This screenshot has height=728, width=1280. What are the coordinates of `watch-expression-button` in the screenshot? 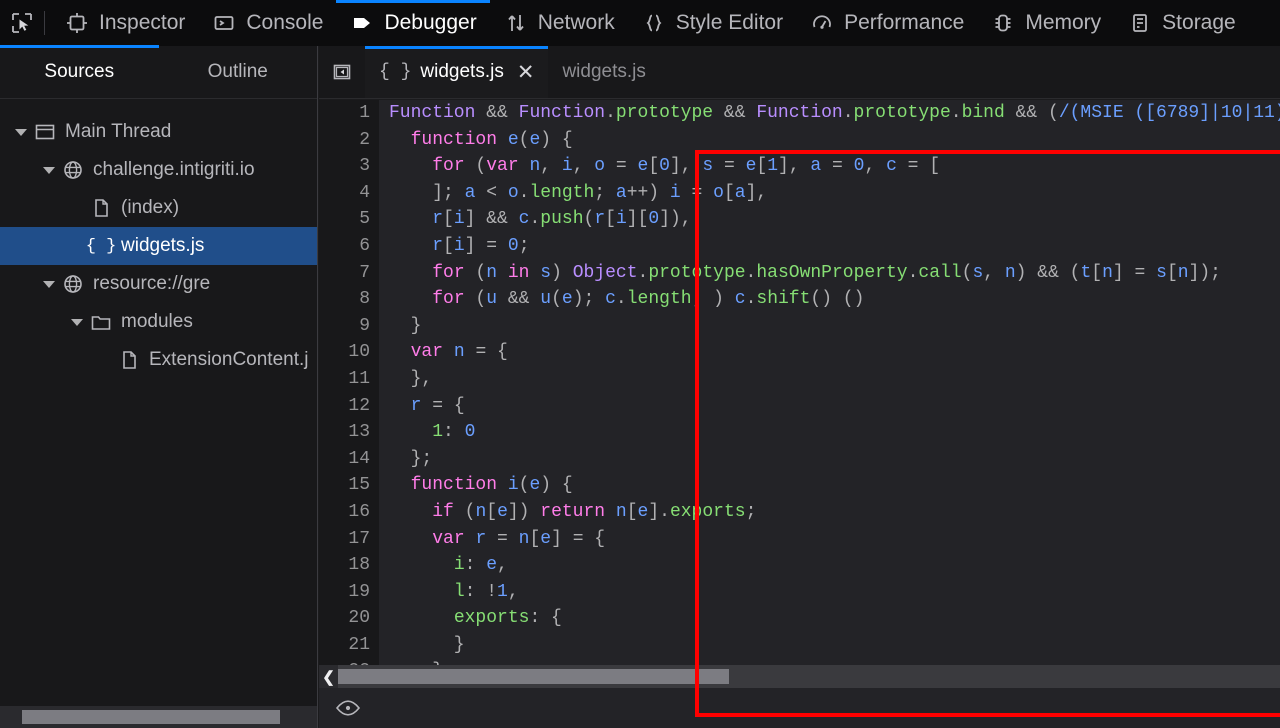 It's located at (348, 708).